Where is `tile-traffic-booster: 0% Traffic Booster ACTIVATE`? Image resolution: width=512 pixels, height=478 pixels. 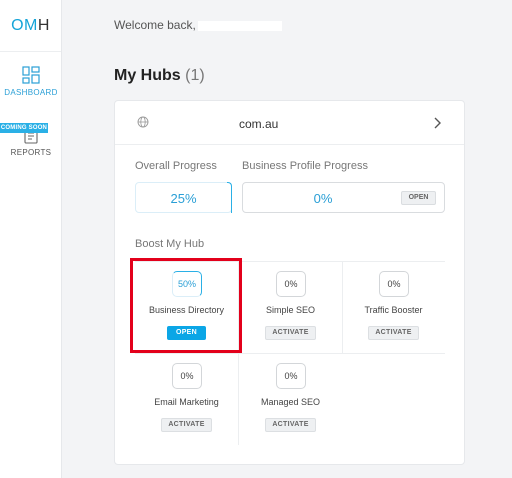
tile-traffic-booster: 0% Traffic Booster ACTIVATE is located at coordinates (393, 307).